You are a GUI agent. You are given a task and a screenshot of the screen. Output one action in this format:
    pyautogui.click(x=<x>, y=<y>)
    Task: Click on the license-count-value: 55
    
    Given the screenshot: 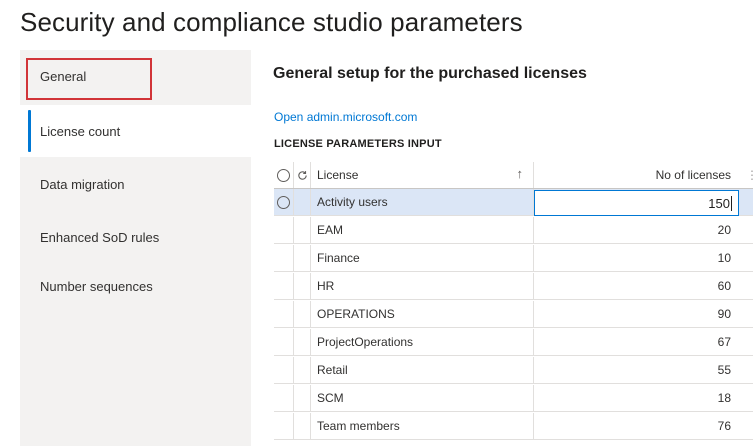 What is the action you would take?
    pyautogui.click(x=724, y=370)
    